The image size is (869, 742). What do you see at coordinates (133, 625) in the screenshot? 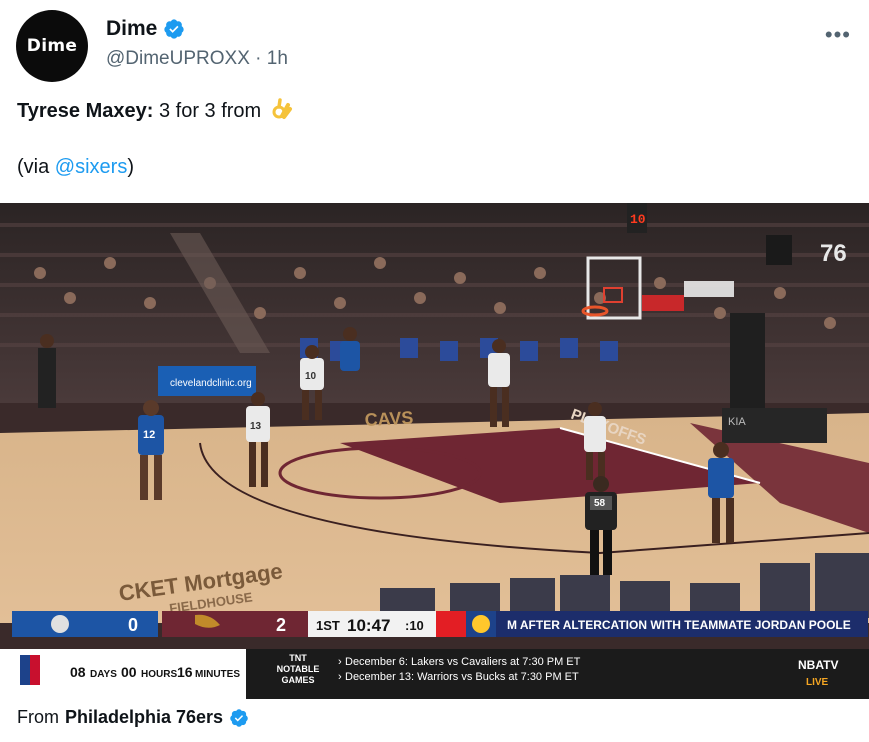
I see `team1-score: 0` at bounding box center [133, 625].